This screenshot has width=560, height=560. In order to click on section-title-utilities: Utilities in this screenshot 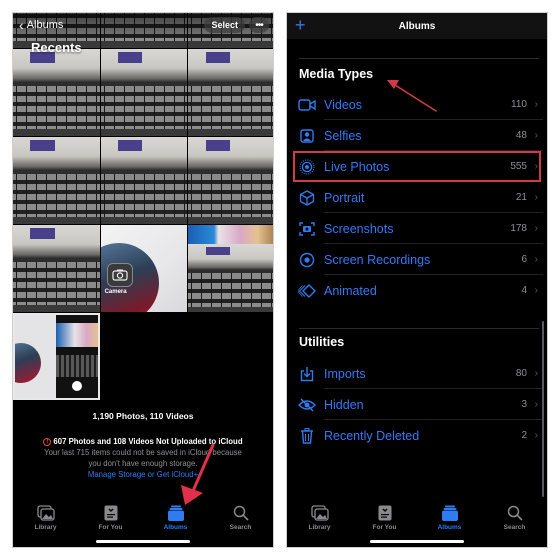, I will do `click(322, 342)`.